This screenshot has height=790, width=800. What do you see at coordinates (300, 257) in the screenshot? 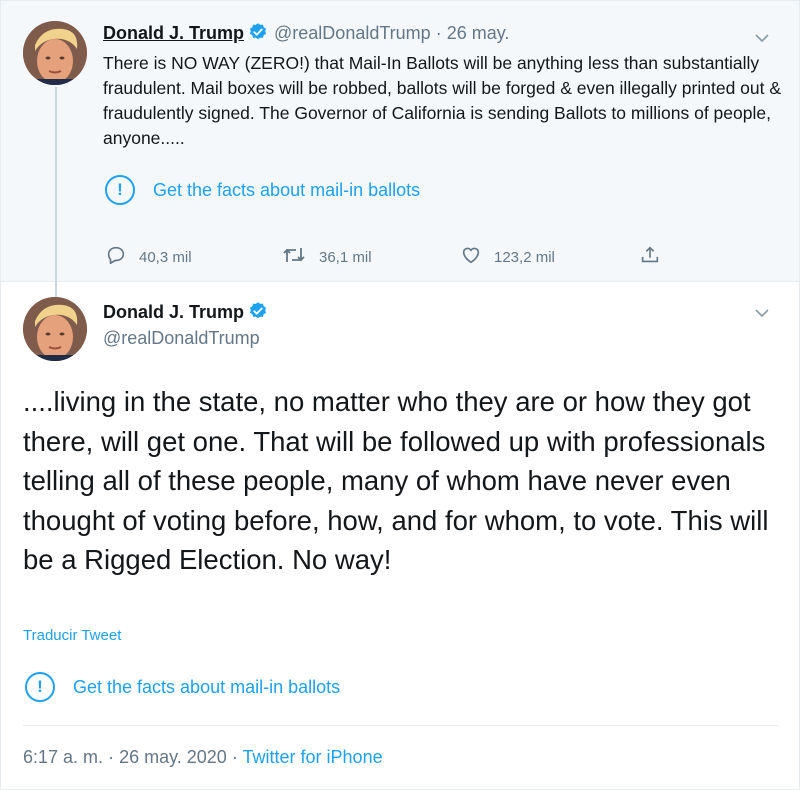
I see `retweet-icon` at bounding box center [300, 257].